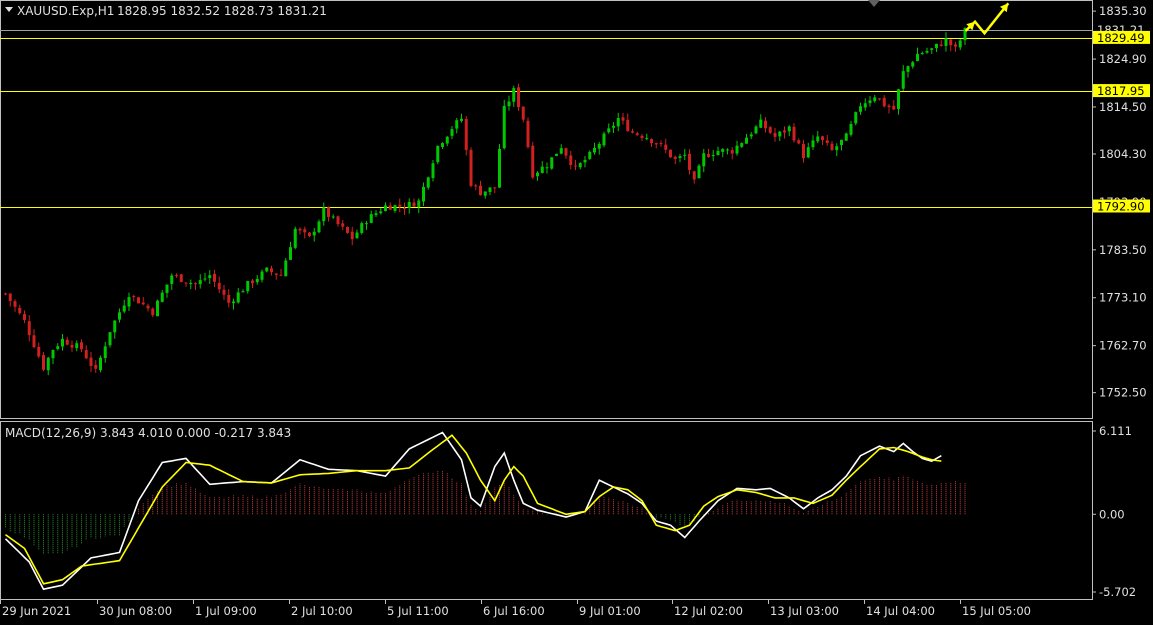 This screenshot has width=1153, height=625. I want to click on time-tick-label: 9 Jul 01:00, so click(610, 611).